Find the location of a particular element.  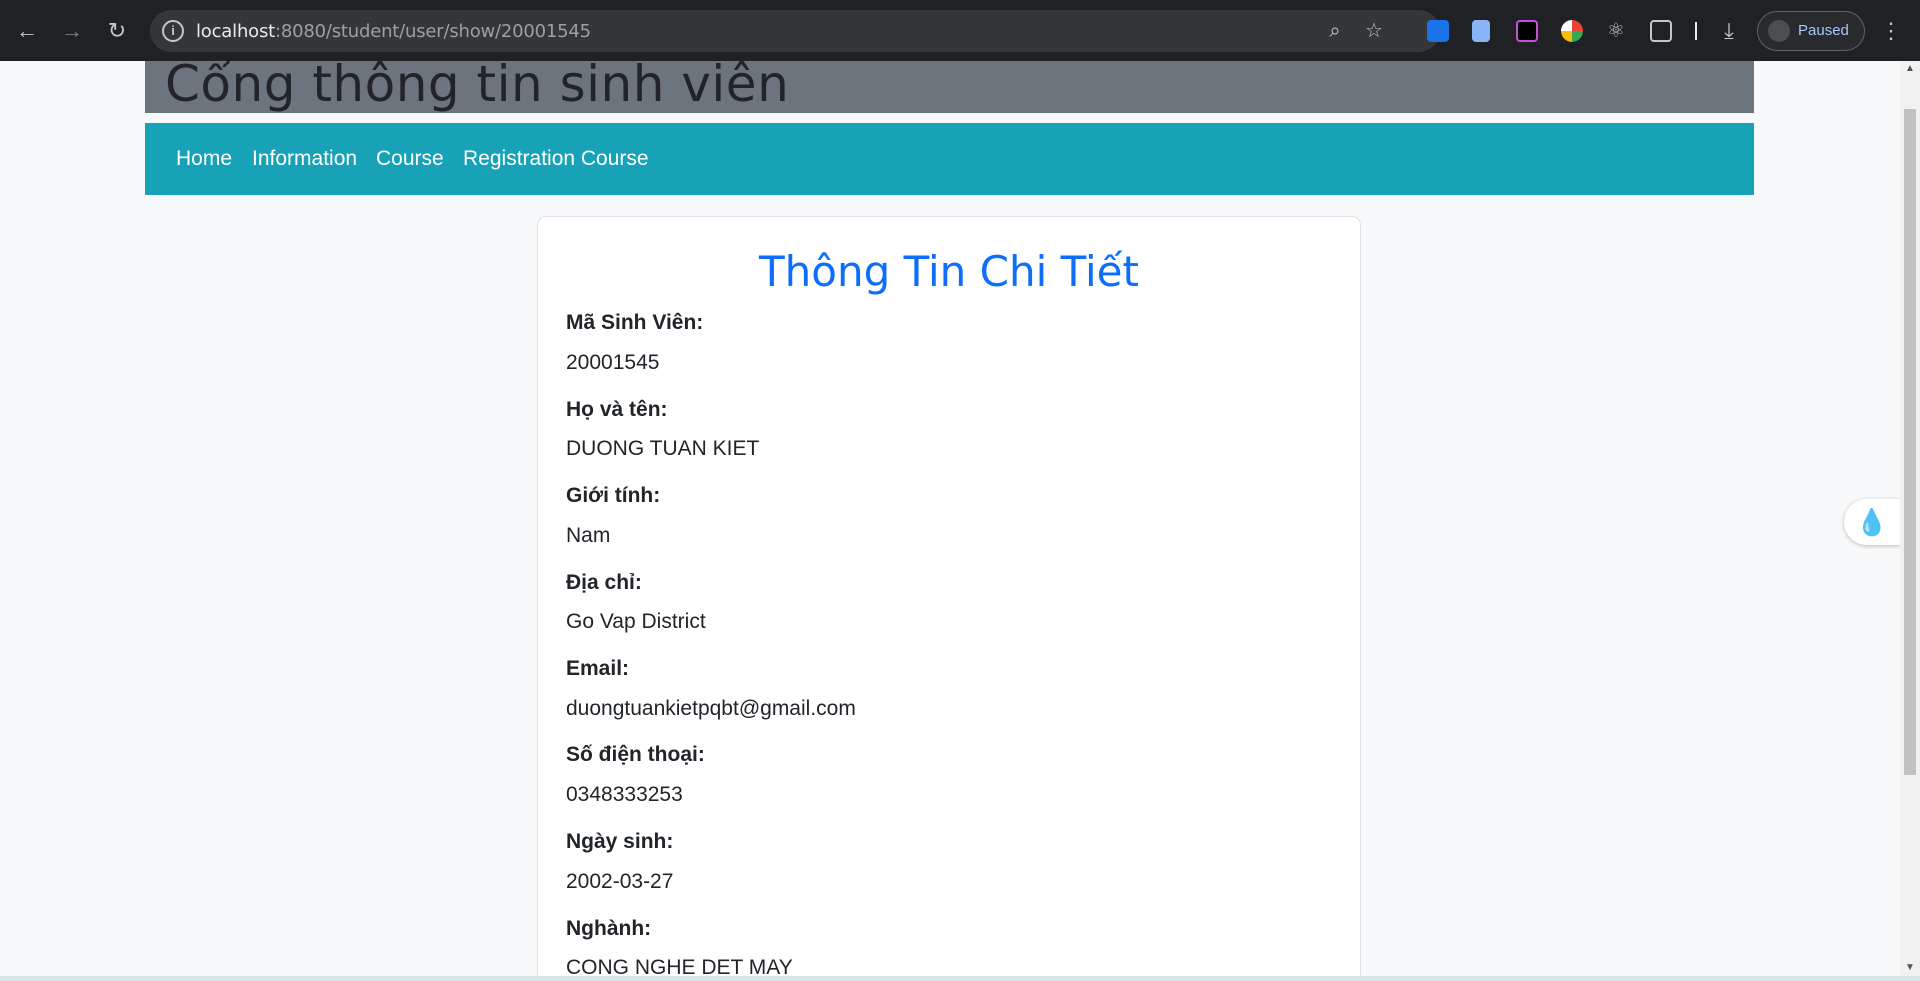

profile-chip: Paused is located at coordinates (1811, 31).